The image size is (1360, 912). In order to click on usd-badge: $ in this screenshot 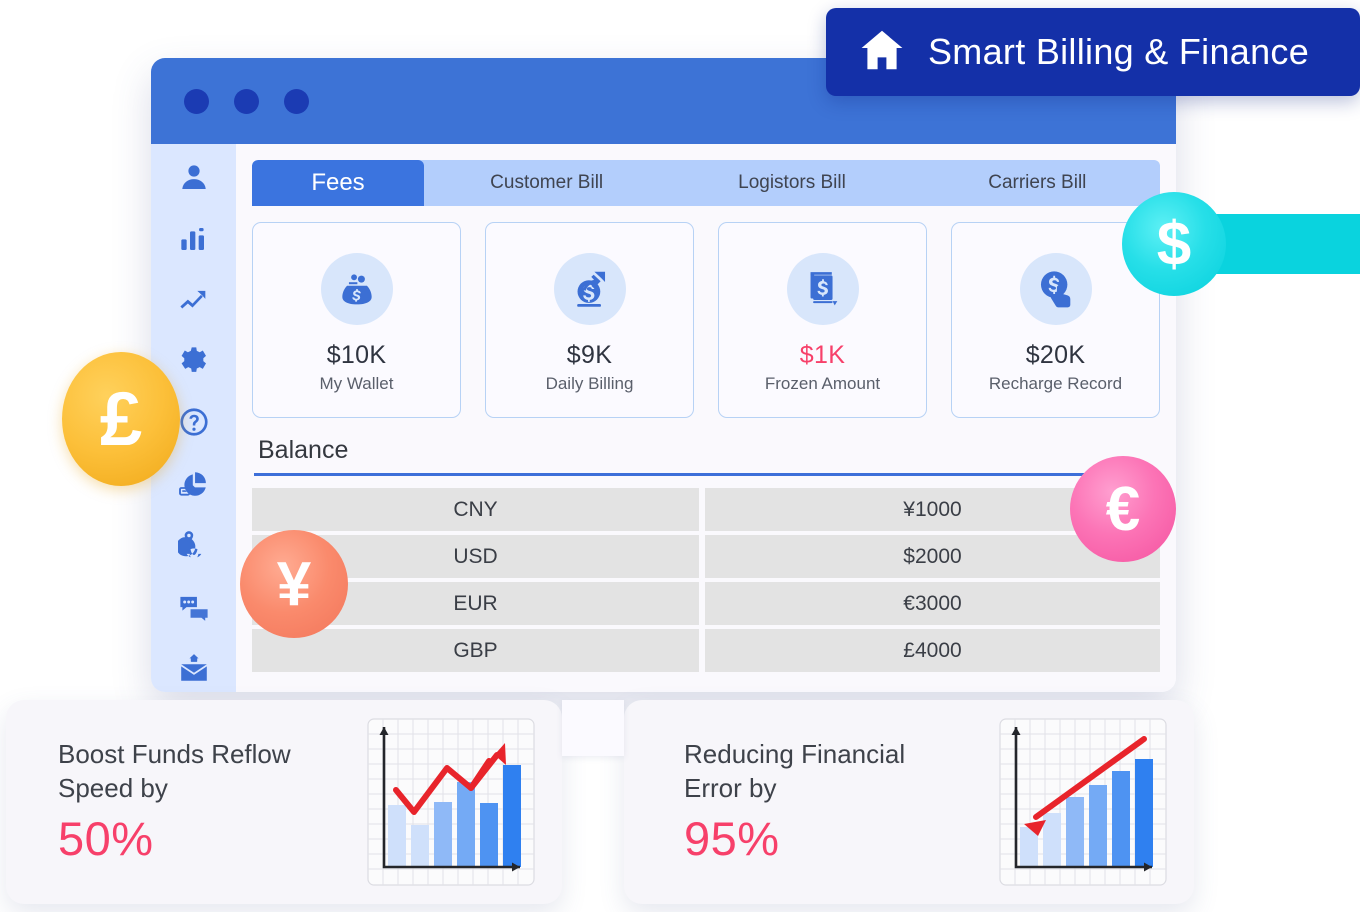, I will do `click(1174, 244)`.